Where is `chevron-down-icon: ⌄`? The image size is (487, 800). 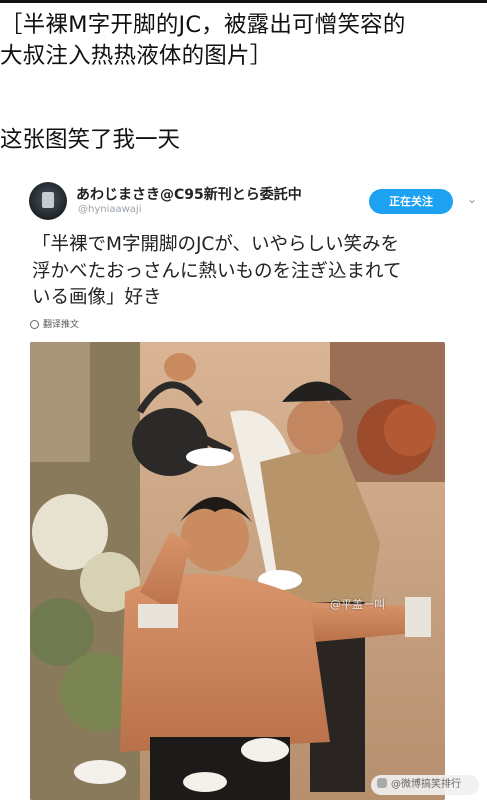
chevron-down-icon: ⌄ is located at coordinates (472, 199).